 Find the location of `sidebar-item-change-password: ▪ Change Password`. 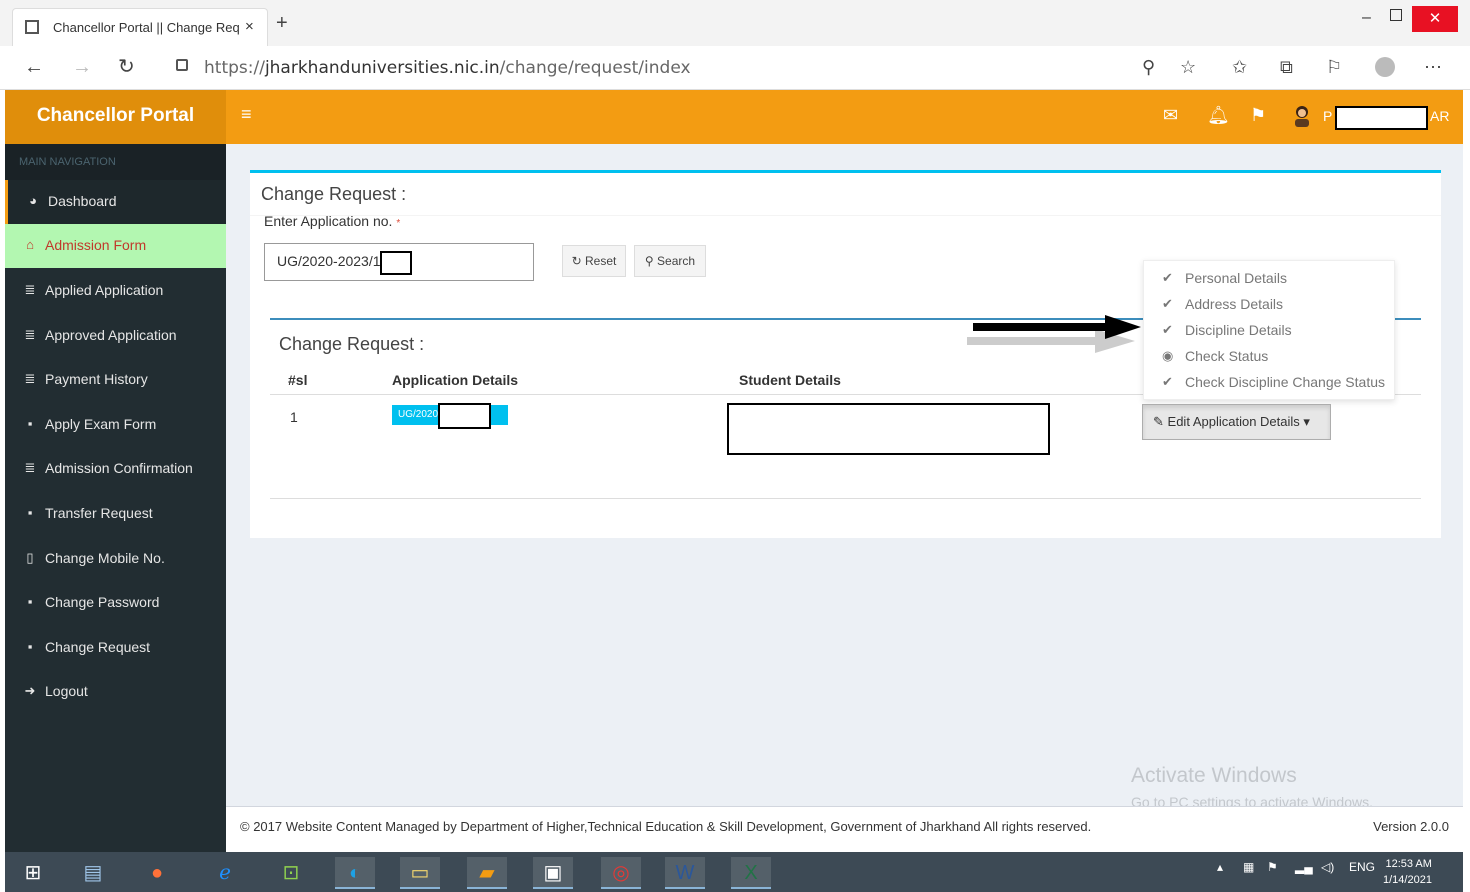

sidebar-item-change-password: ▪ Change Password is located at coordinates (115, 603).